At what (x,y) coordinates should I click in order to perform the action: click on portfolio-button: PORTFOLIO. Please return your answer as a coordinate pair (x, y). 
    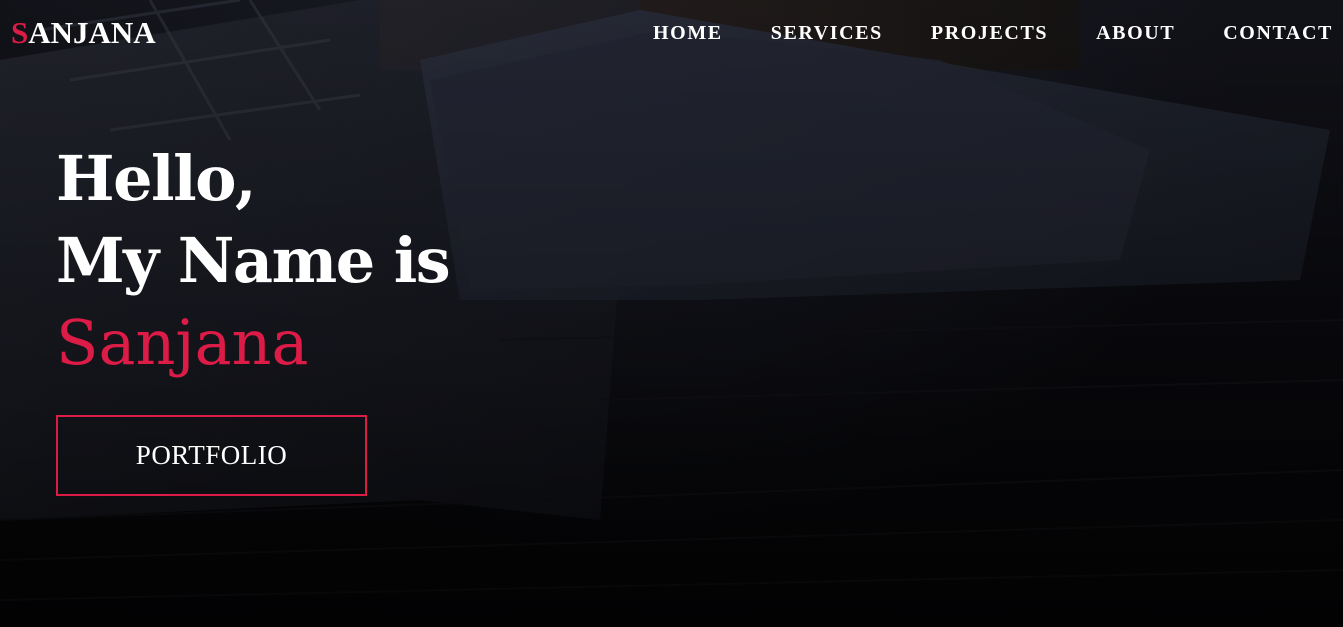
    Looking at the image, I should click on (211, 455).